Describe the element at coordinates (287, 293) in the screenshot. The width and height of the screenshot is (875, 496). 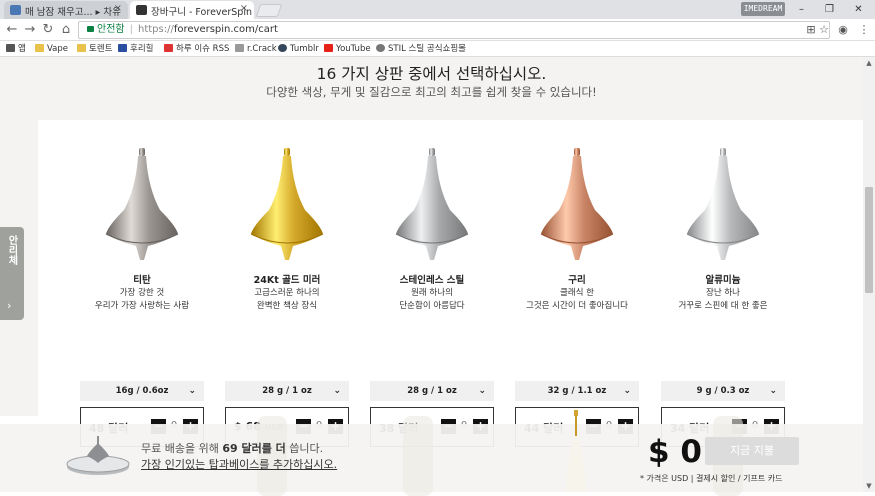
I see `product-tagline: 고급스러운 하나의` at that location.